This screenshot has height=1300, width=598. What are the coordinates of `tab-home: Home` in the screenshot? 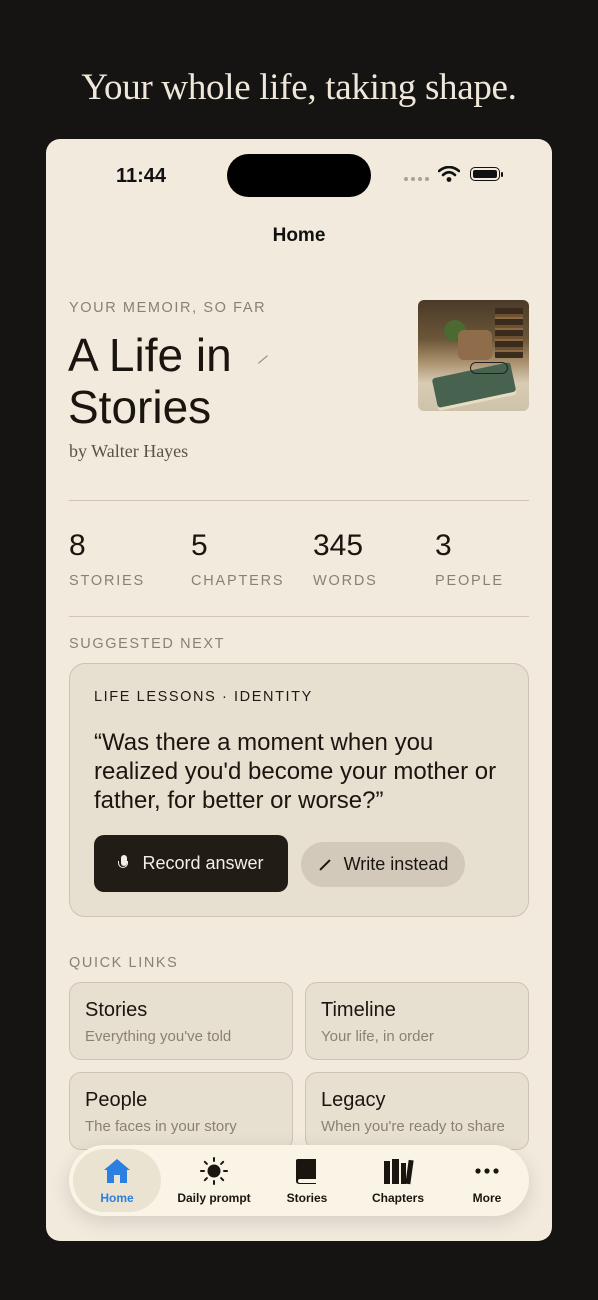 It's located at (117, 1180).